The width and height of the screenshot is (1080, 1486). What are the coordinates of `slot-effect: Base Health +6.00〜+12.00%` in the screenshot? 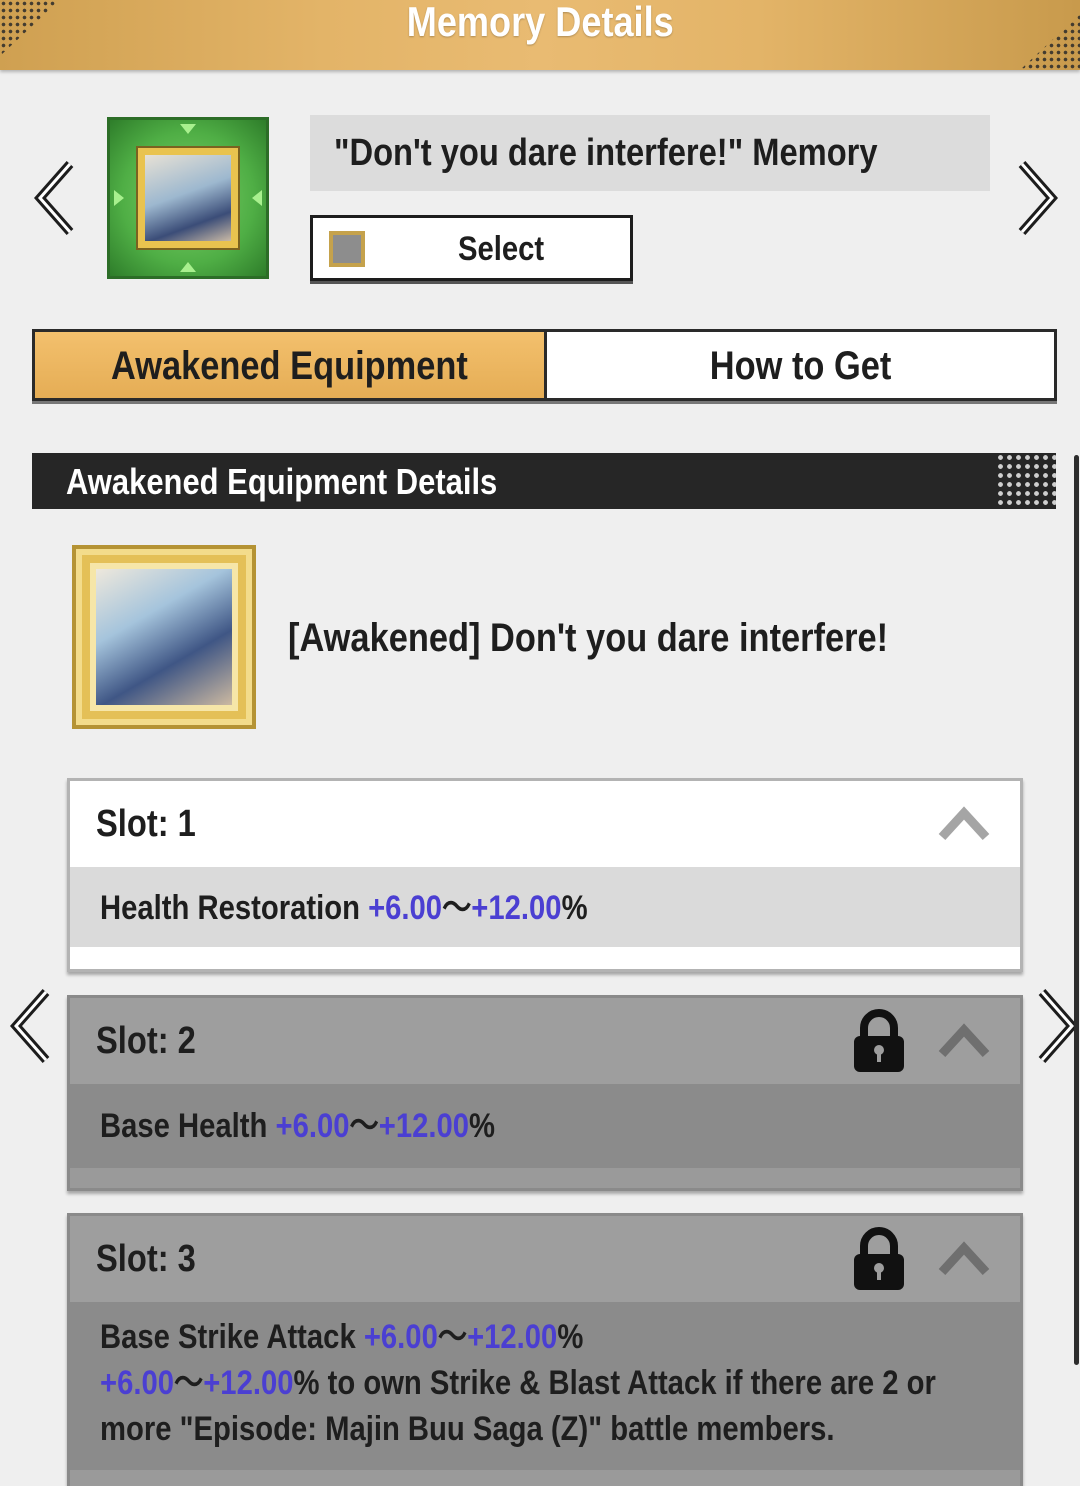 It's located at (545, 1126).